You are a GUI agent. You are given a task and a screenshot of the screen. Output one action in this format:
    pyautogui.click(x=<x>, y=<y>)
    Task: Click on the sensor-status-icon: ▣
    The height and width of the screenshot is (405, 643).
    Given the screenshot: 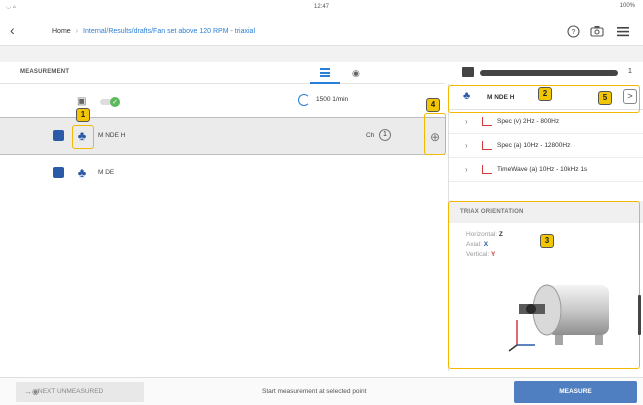 What is the action you would take?
    pyautogui.click(x=81, y=101)
    